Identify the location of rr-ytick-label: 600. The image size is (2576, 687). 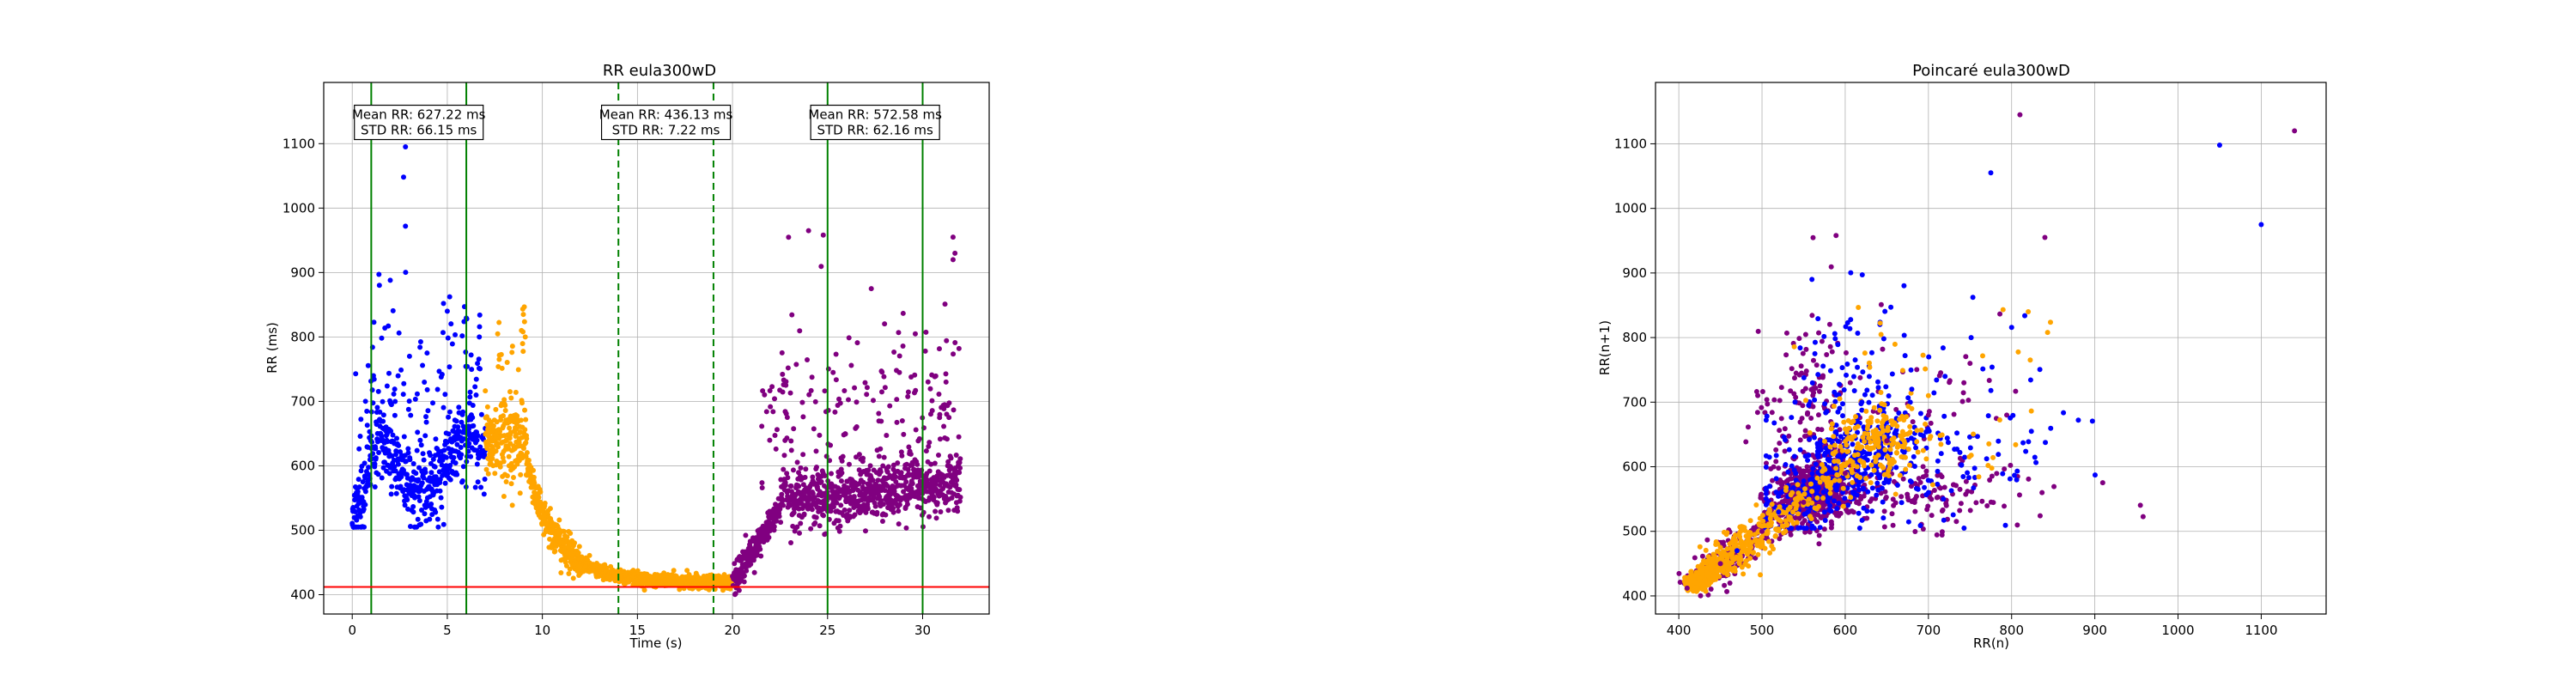
(302, 465).